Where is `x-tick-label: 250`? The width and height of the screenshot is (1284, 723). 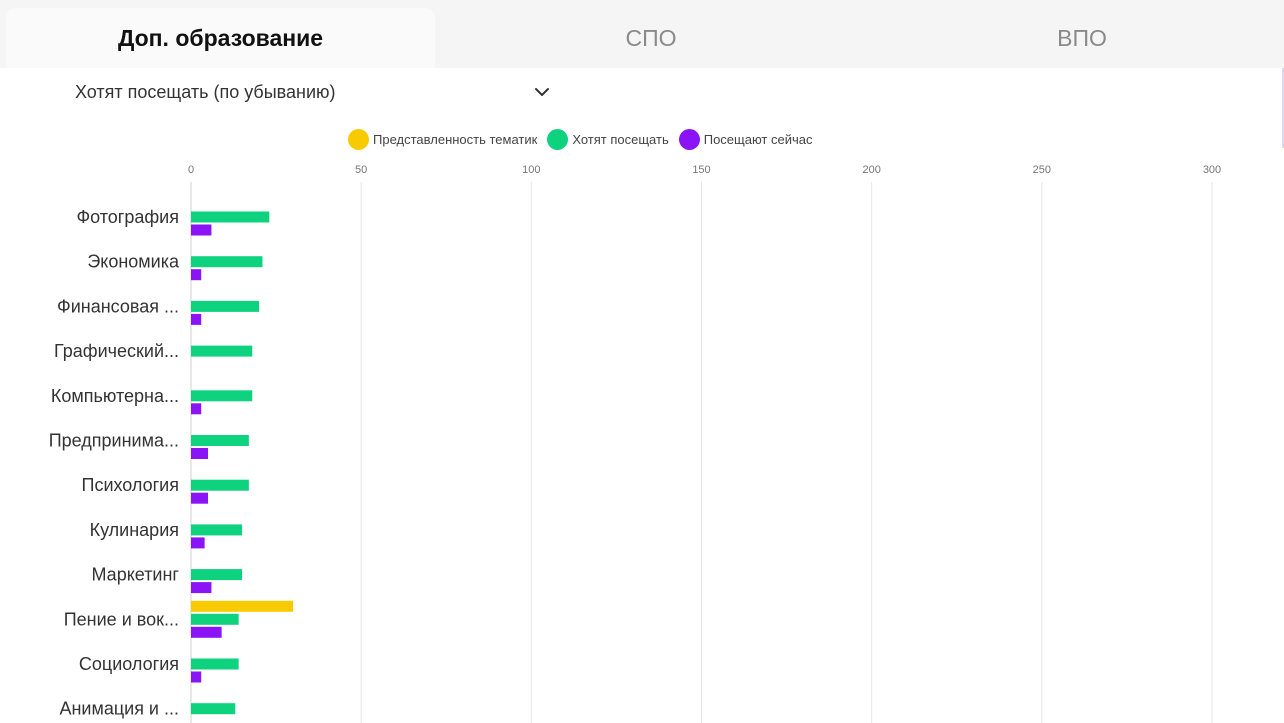
x-tick-label: 250 is located at coordinates (1042, 170).